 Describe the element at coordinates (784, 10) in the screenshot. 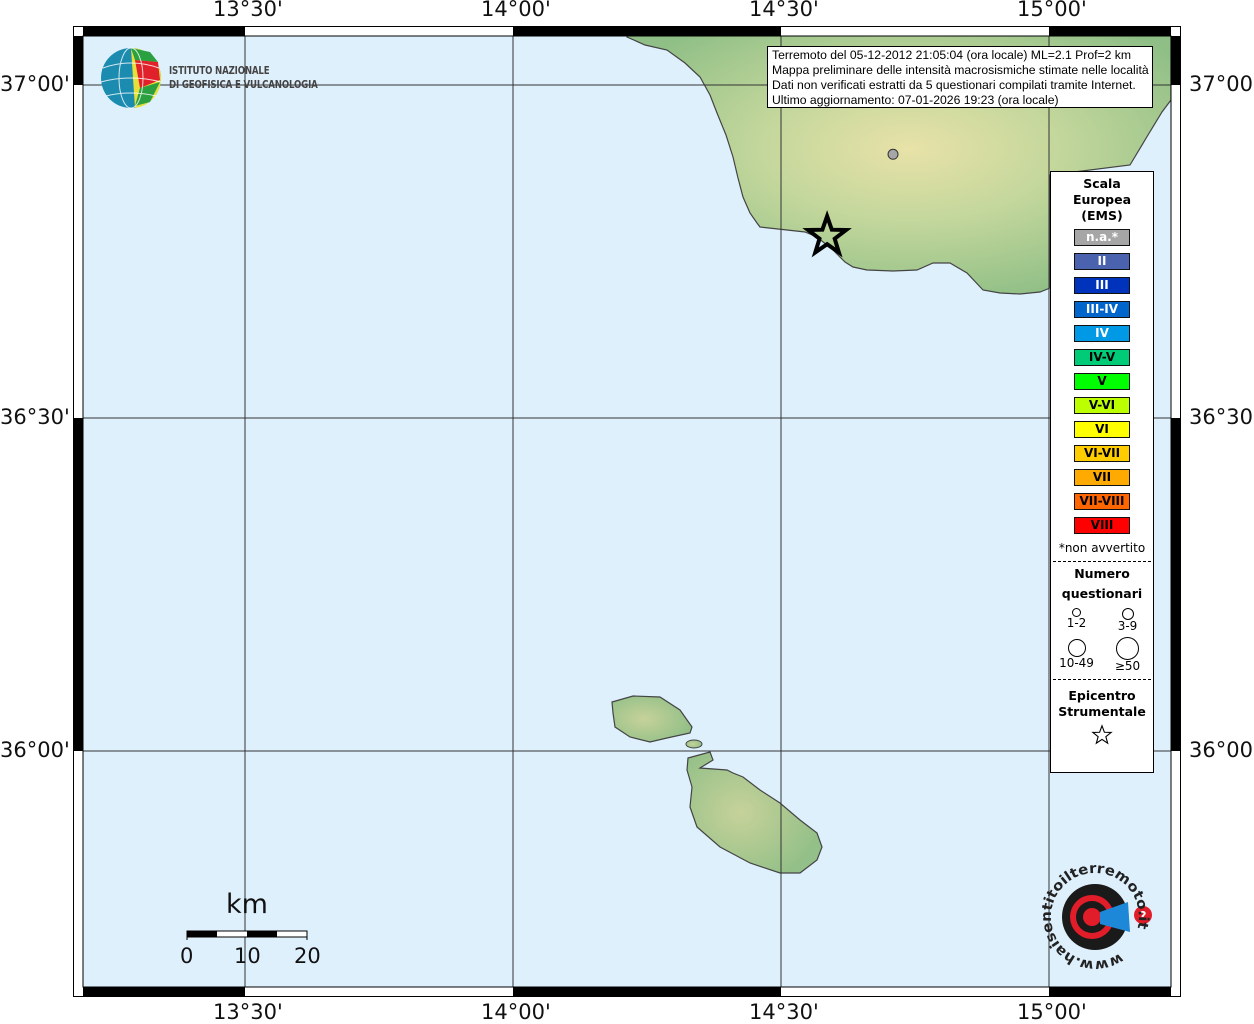

I see `lon-tick-top: 14°30'` at that location.